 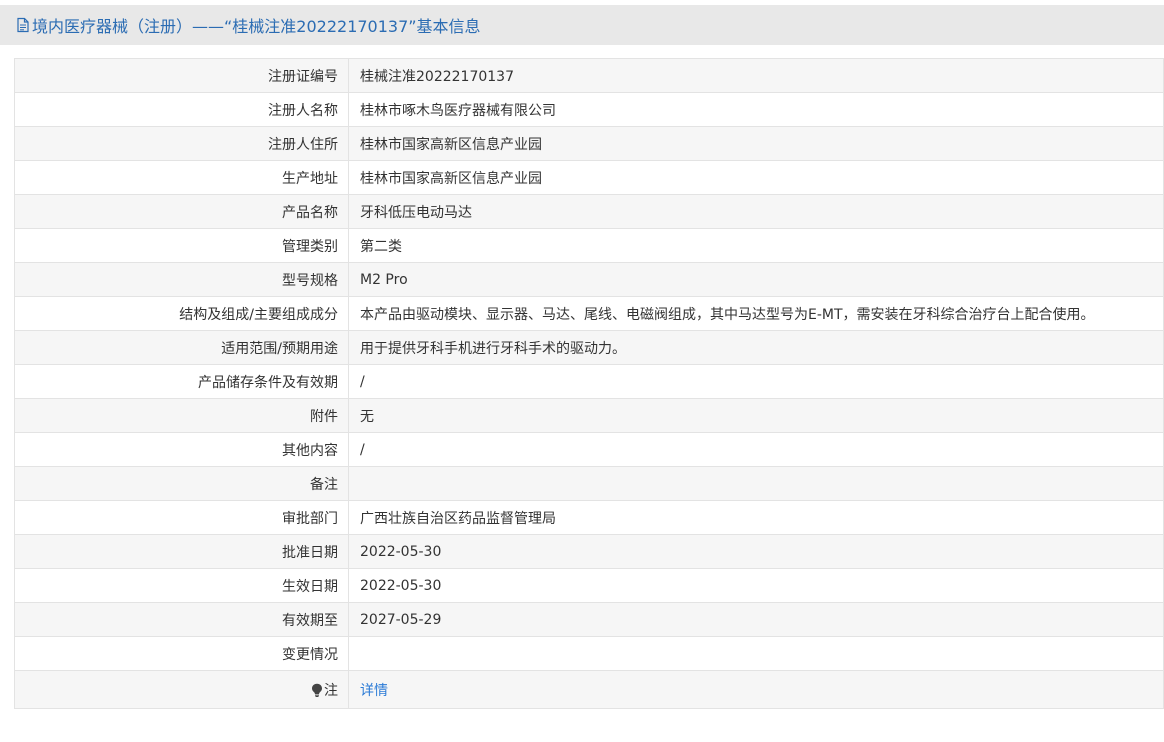 I want to click on table-row: 生效日期 2022-05-30, so click(x=589, y=585).